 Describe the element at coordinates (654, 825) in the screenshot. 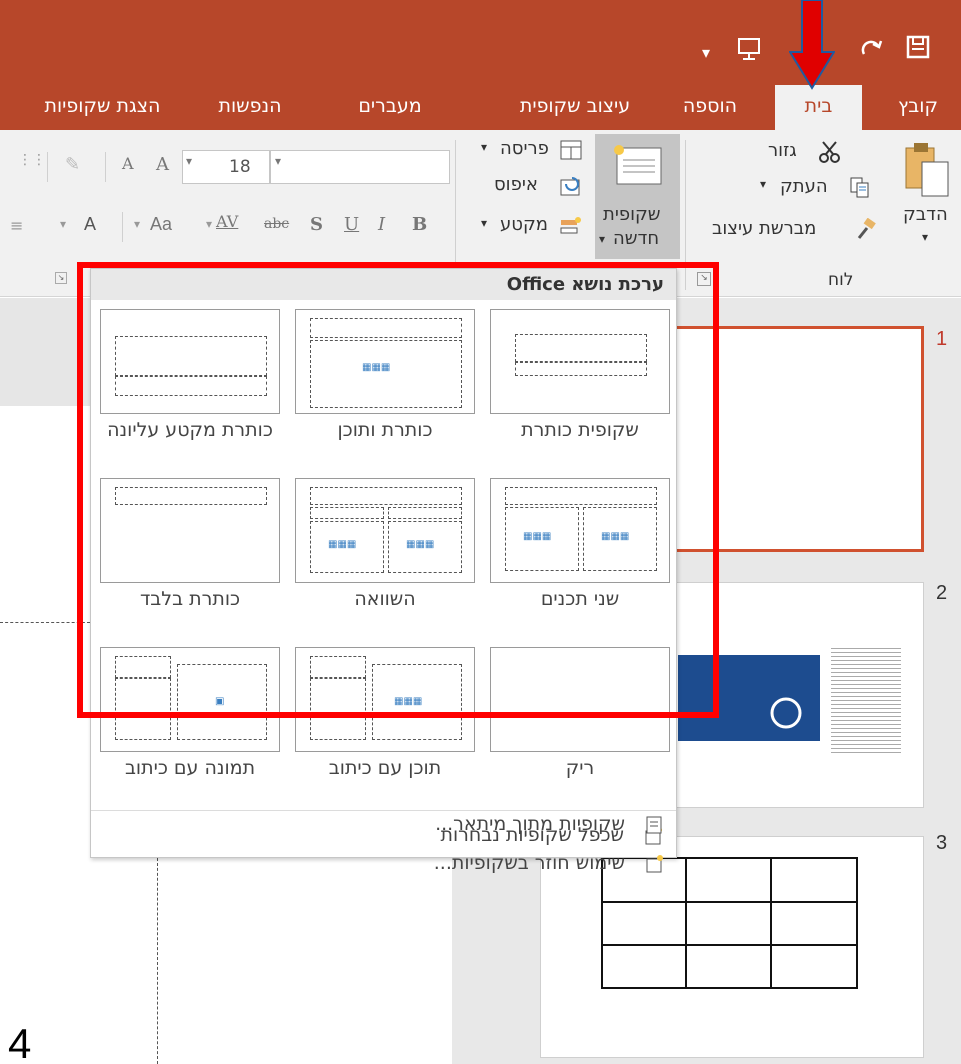

I see `slides-from-outline-icon` at that location.